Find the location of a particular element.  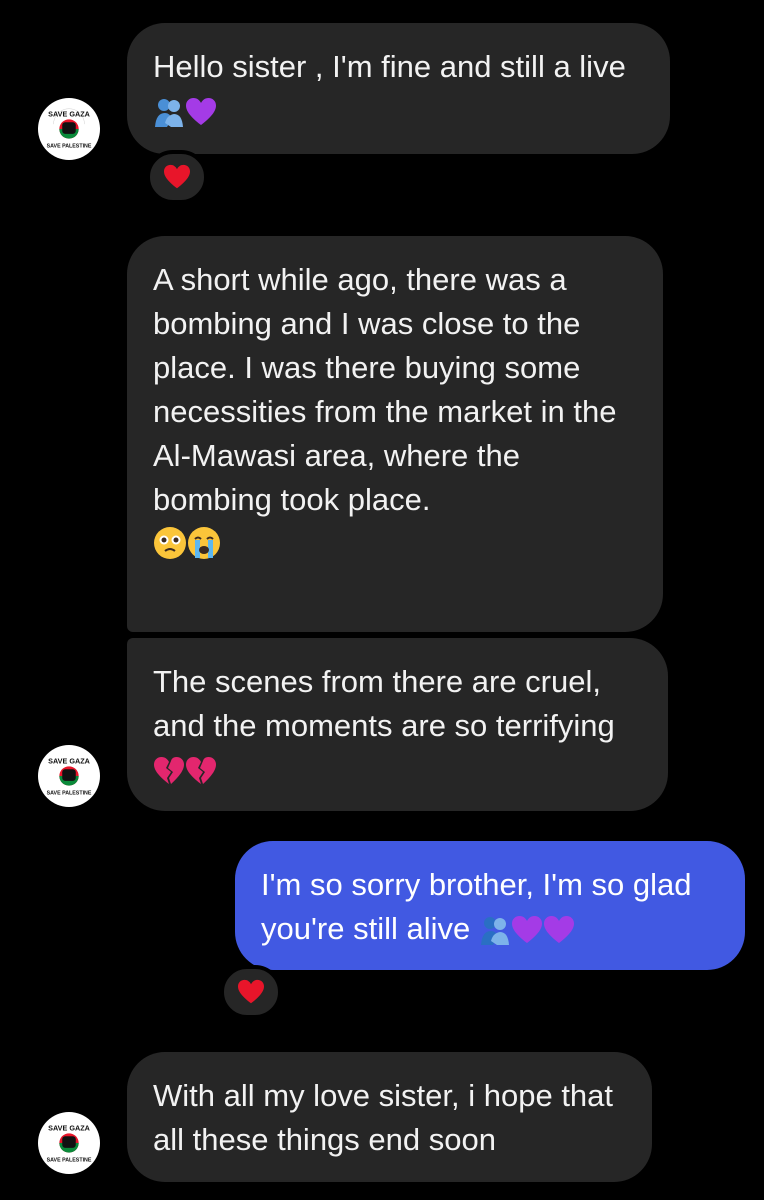

loudly-crying-face-icon is located at coordinates (204, 543).